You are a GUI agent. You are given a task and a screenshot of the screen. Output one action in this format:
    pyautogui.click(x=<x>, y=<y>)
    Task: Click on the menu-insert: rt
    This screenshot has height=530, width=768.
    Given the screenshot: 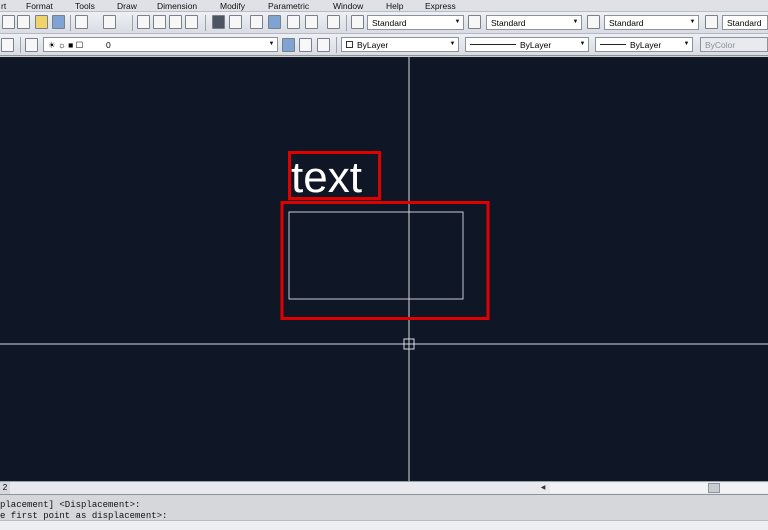 What is the action you would take?
    pyautogui.click(x=3, y=6)
    